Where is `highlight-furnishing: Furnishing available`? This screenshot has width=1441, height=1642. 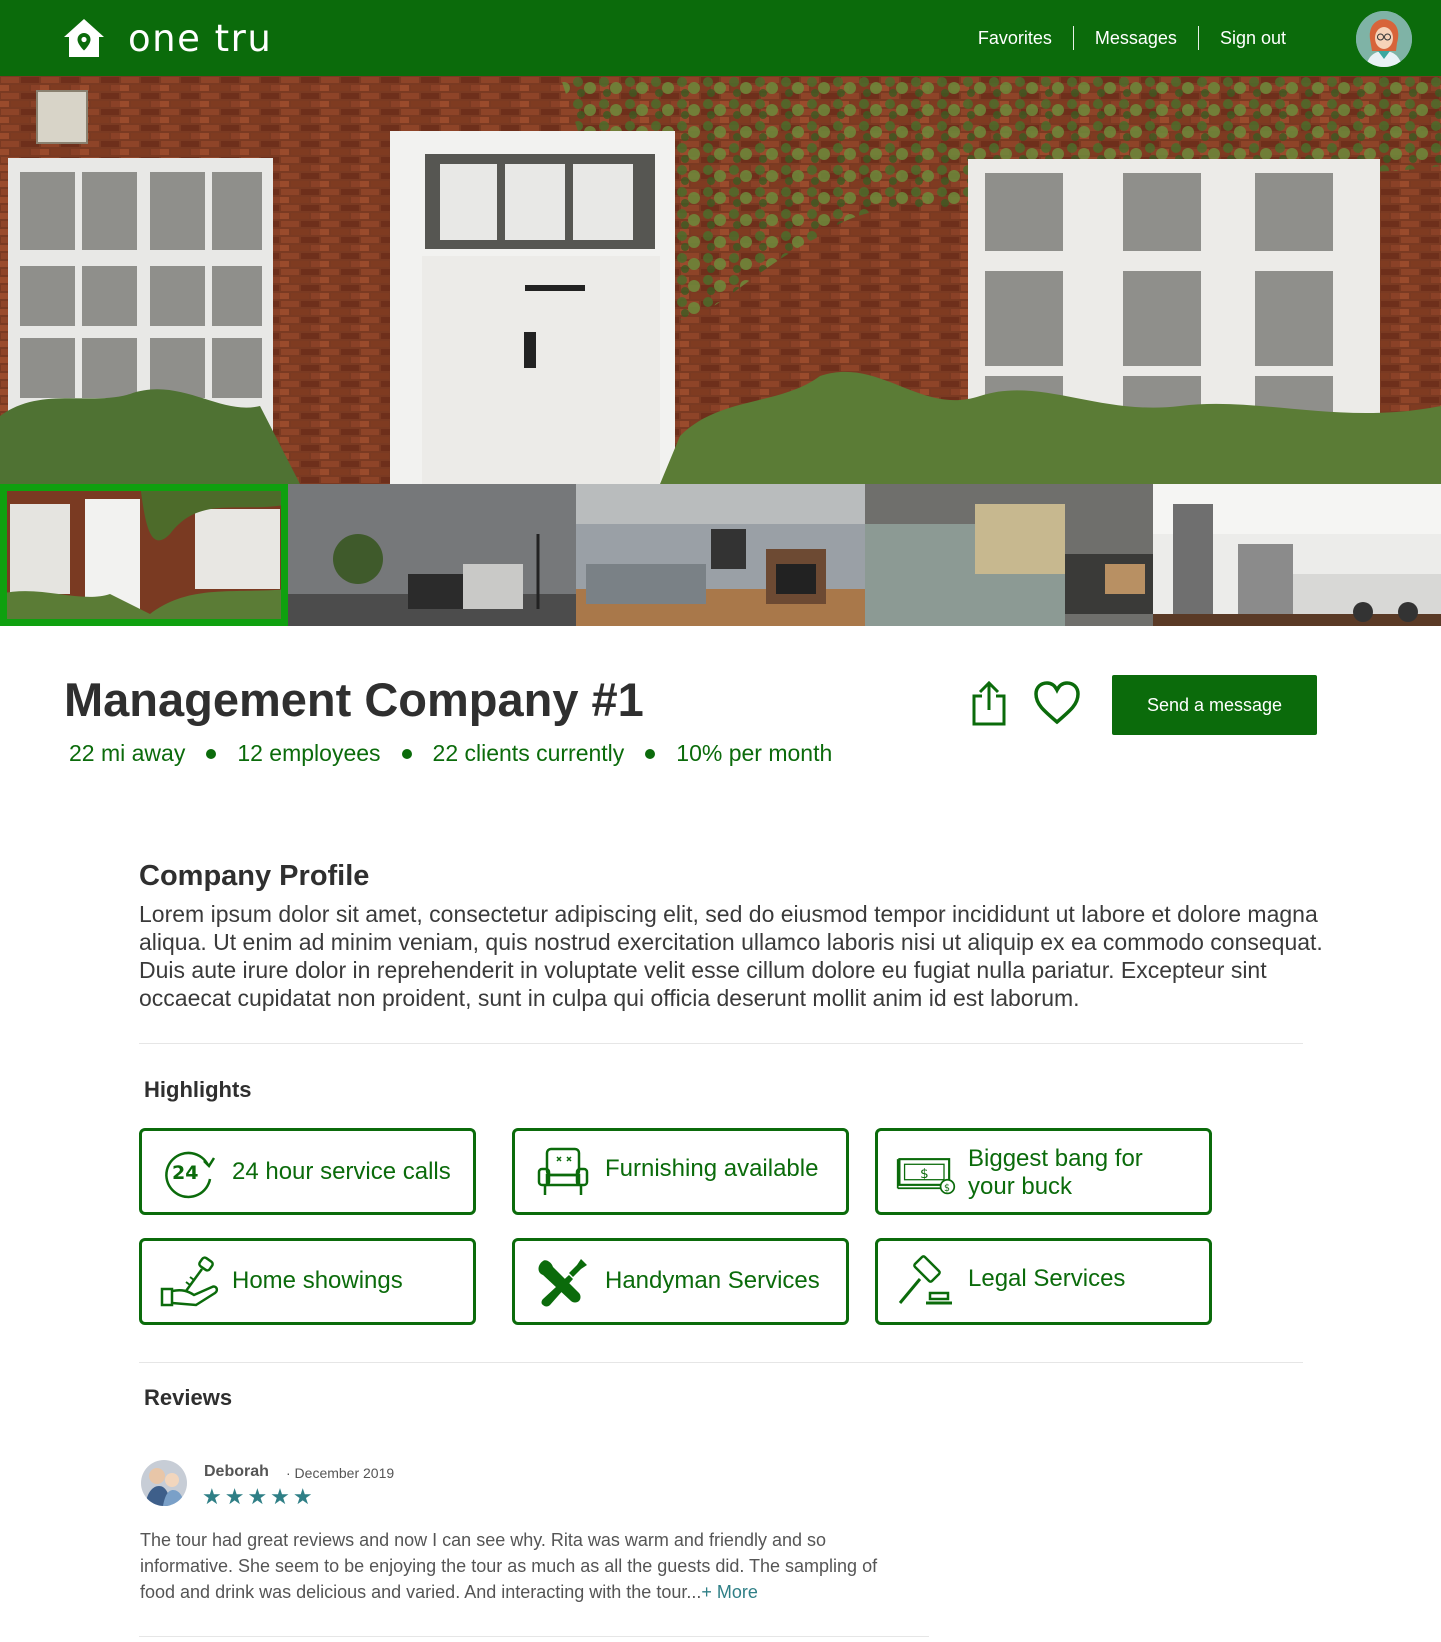
highlight-furnishing: Furnishing available is located at coordinates (680, 1171).